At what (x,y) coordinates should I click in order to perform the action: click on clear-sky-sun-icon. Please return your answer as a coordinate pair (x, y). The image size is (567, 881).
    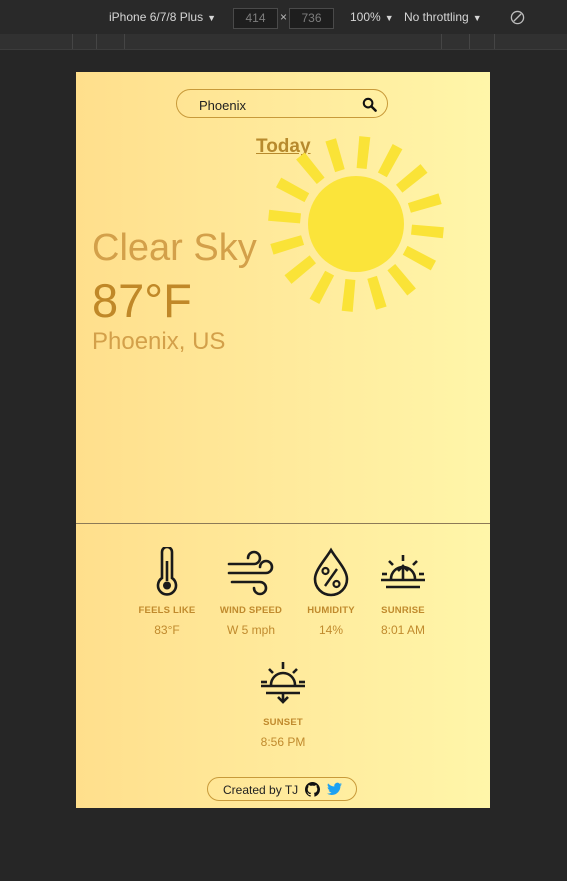
    Looking at the image, I should click on (356, 224).